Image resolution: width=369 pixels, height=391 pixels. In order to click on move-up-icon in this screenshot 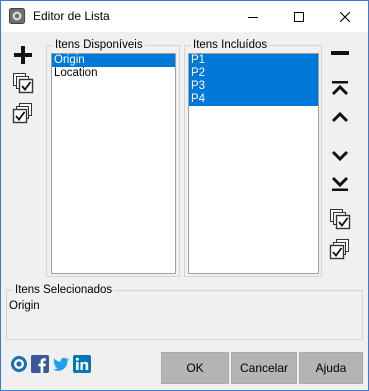, I will do `click(340, 118)`.